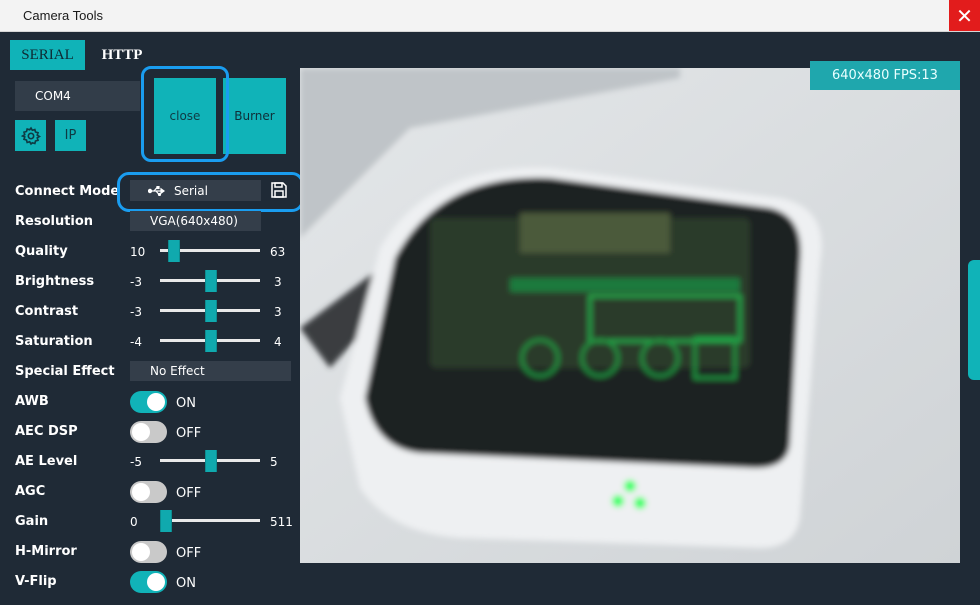 The height and width of the screenshot is (605, 980). I want to click on awb-state: ON, so click(186, 403).